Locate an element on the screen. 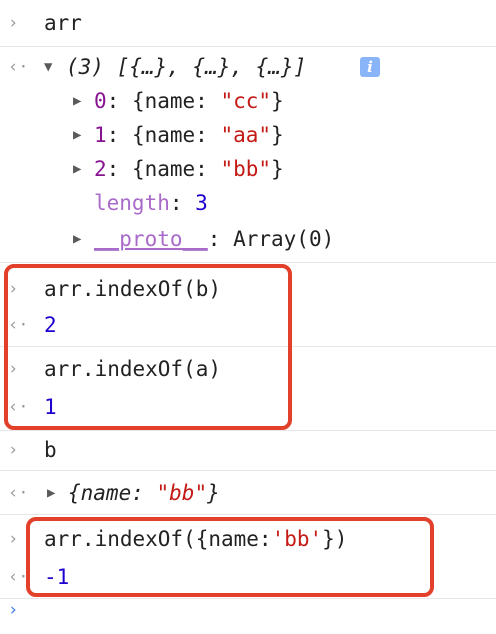  console-output-array: ‹· ▼ (3) [{…}, {…}, {…}] i is located at coordinates (248, 67).